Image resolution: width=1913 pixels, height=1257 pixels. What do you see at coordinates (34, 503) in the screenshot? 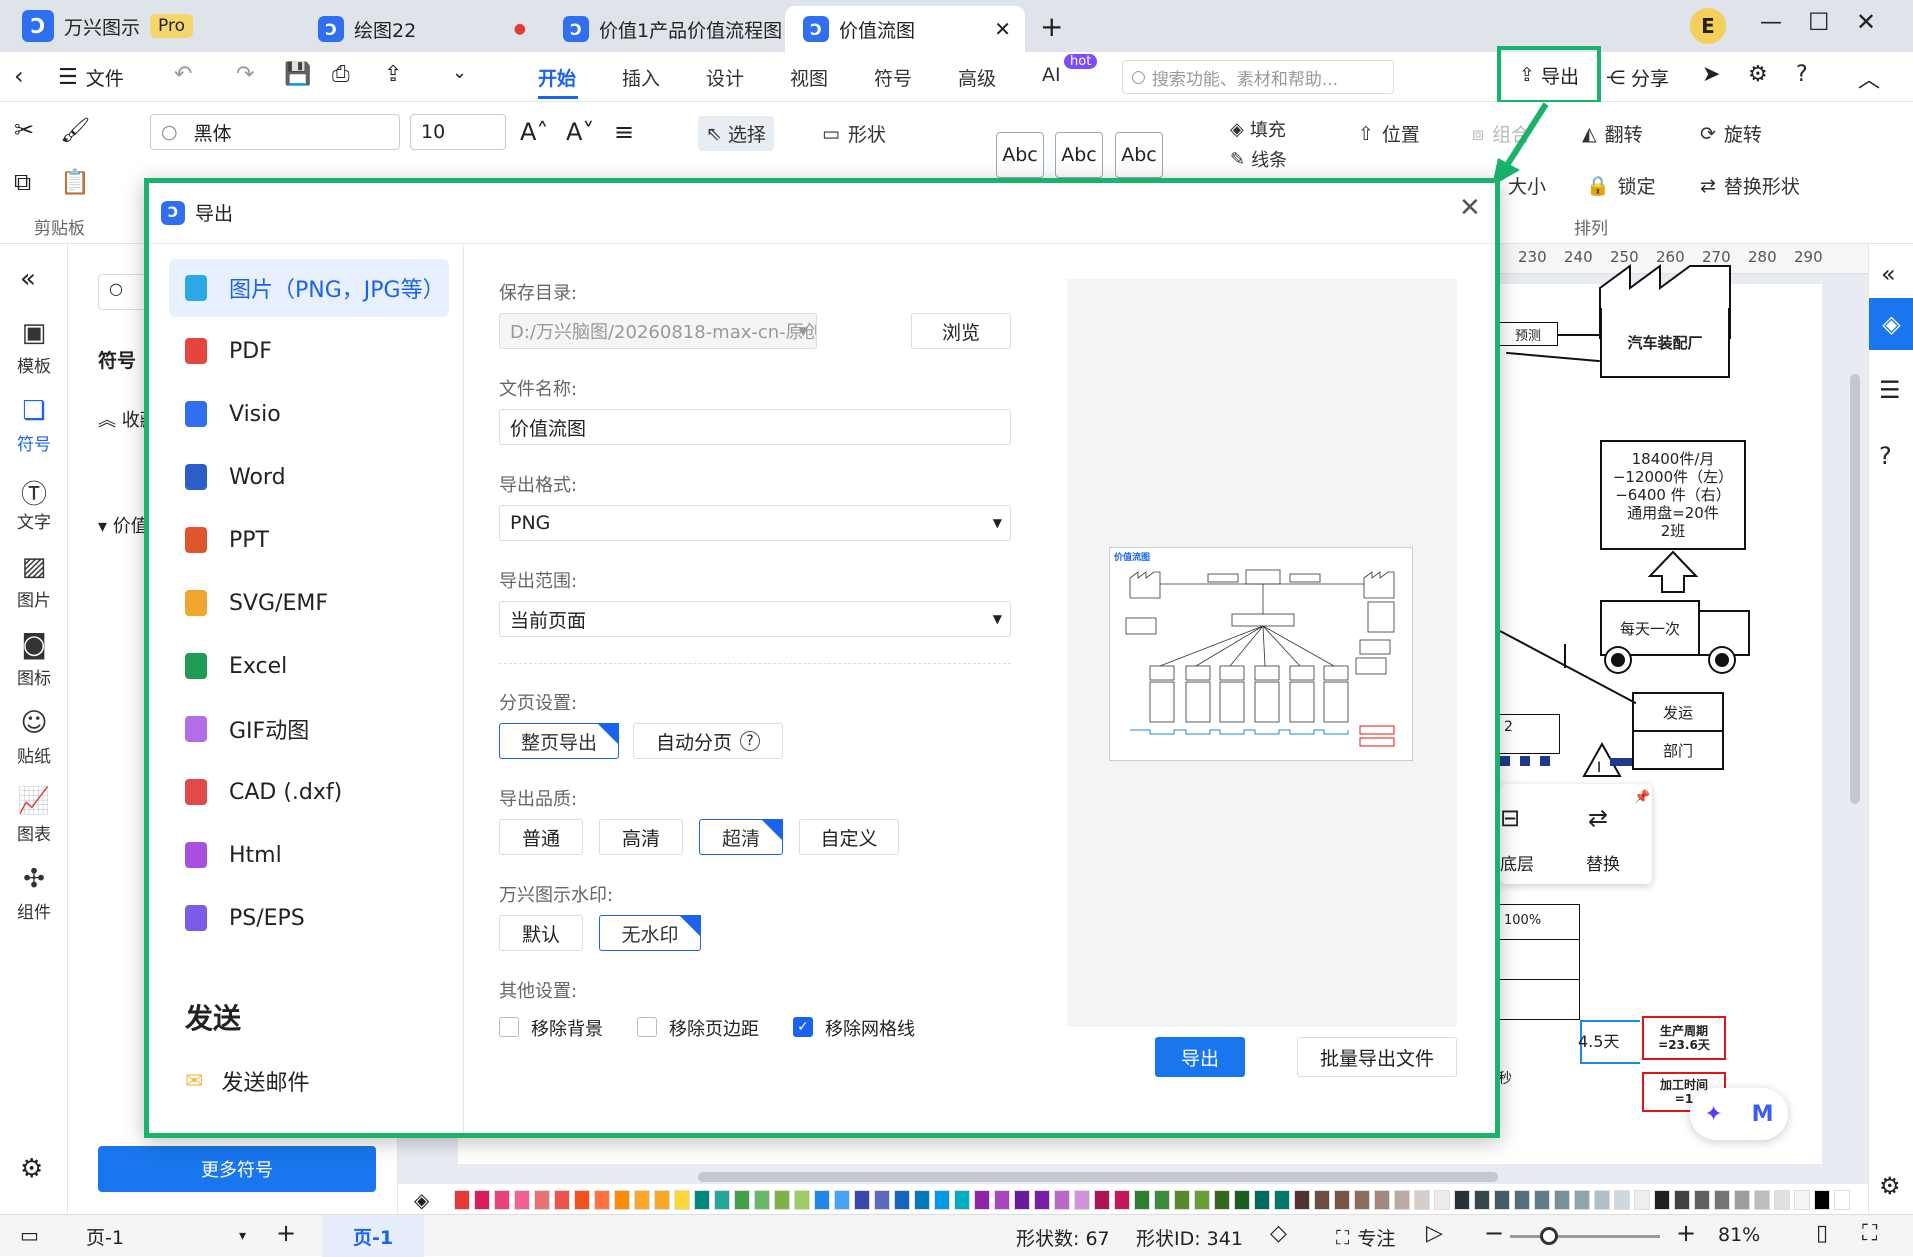
I see `sidebar-item-text: Ⓣ 文字` at bounding box center [34, 503].